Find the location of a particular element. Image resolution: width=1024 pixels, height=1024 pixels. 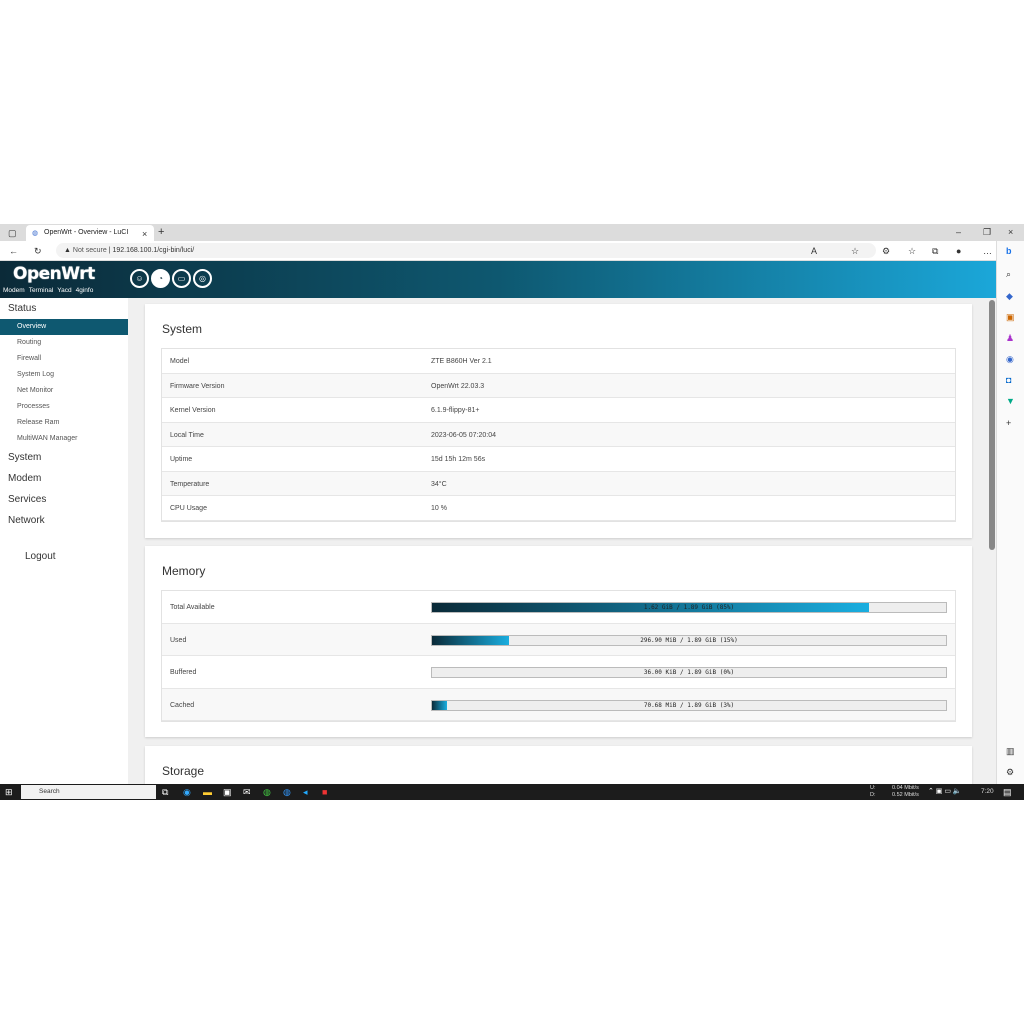

row-value: ZTE B860H Ver 2.1 is located at coordinates (461, 361).